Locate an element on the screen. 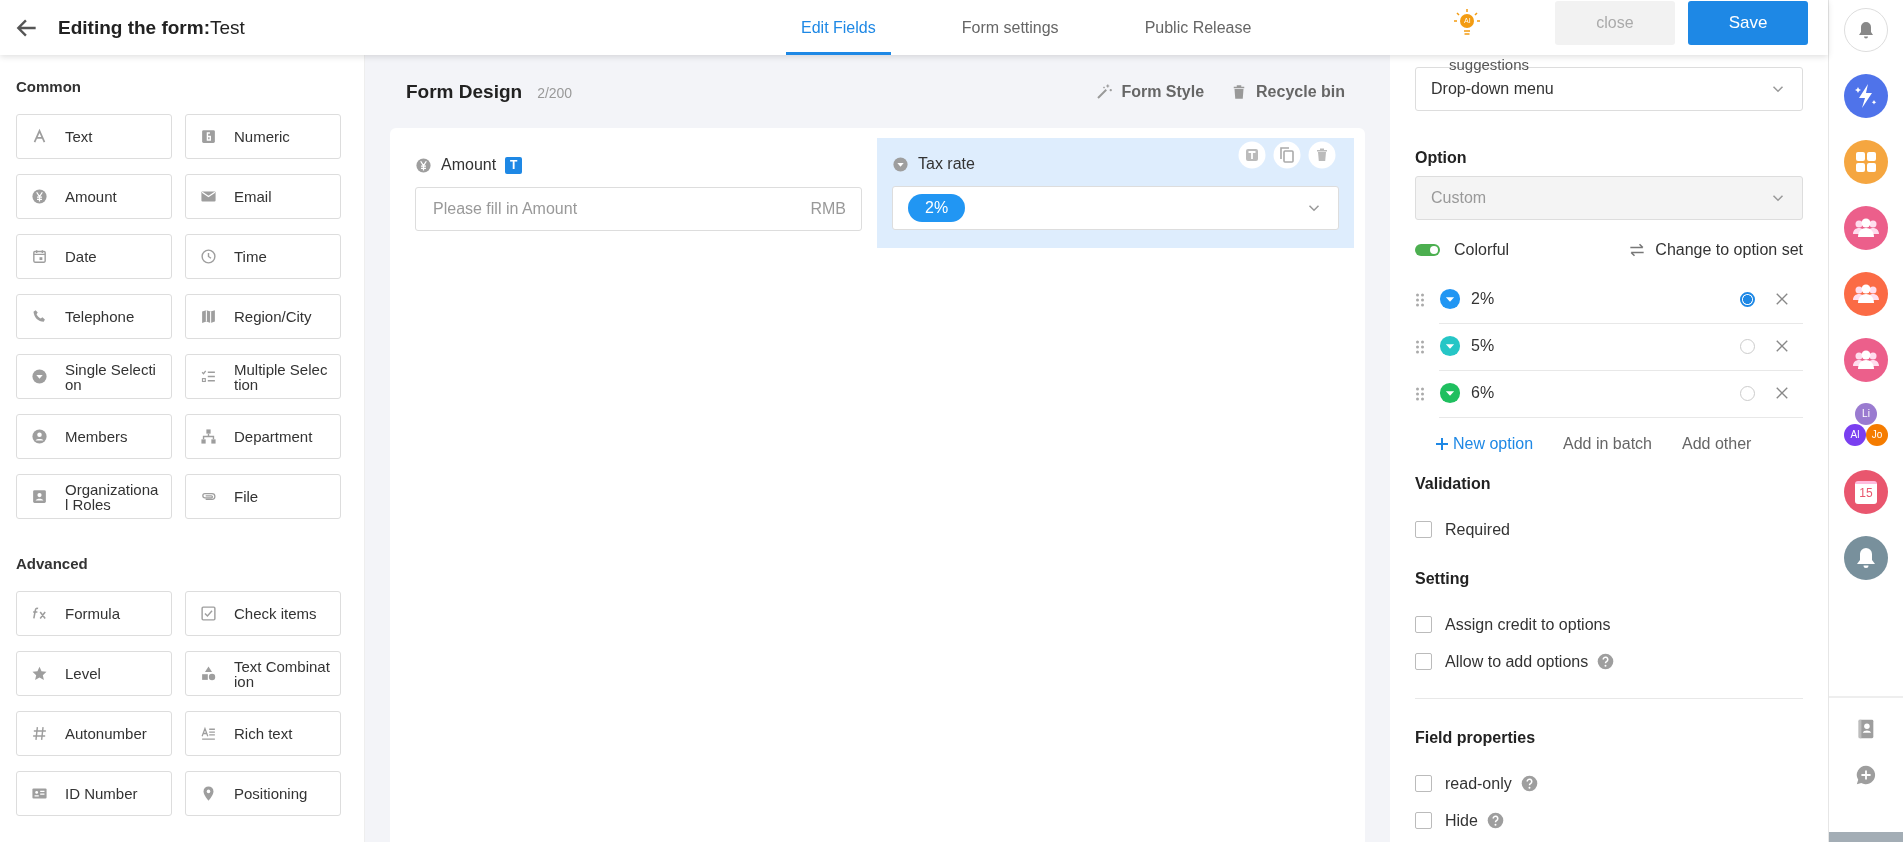  checkbox-label: Allow to add options is located at coordinates (1517, 661).